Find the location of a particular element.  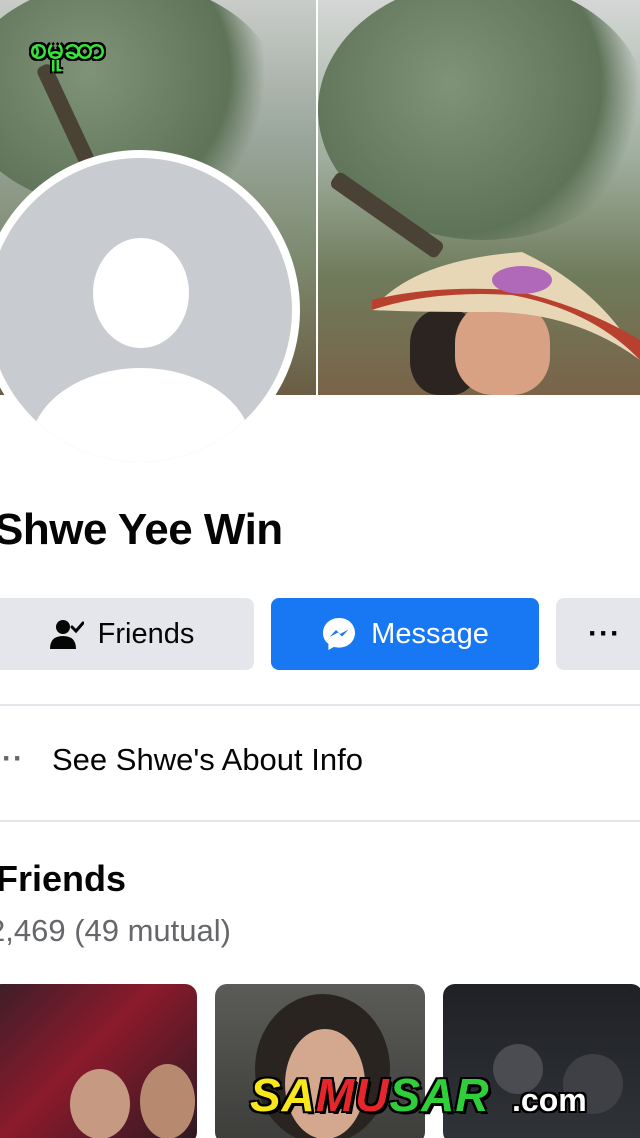

conical-hat is located at coordinates (506, 306).